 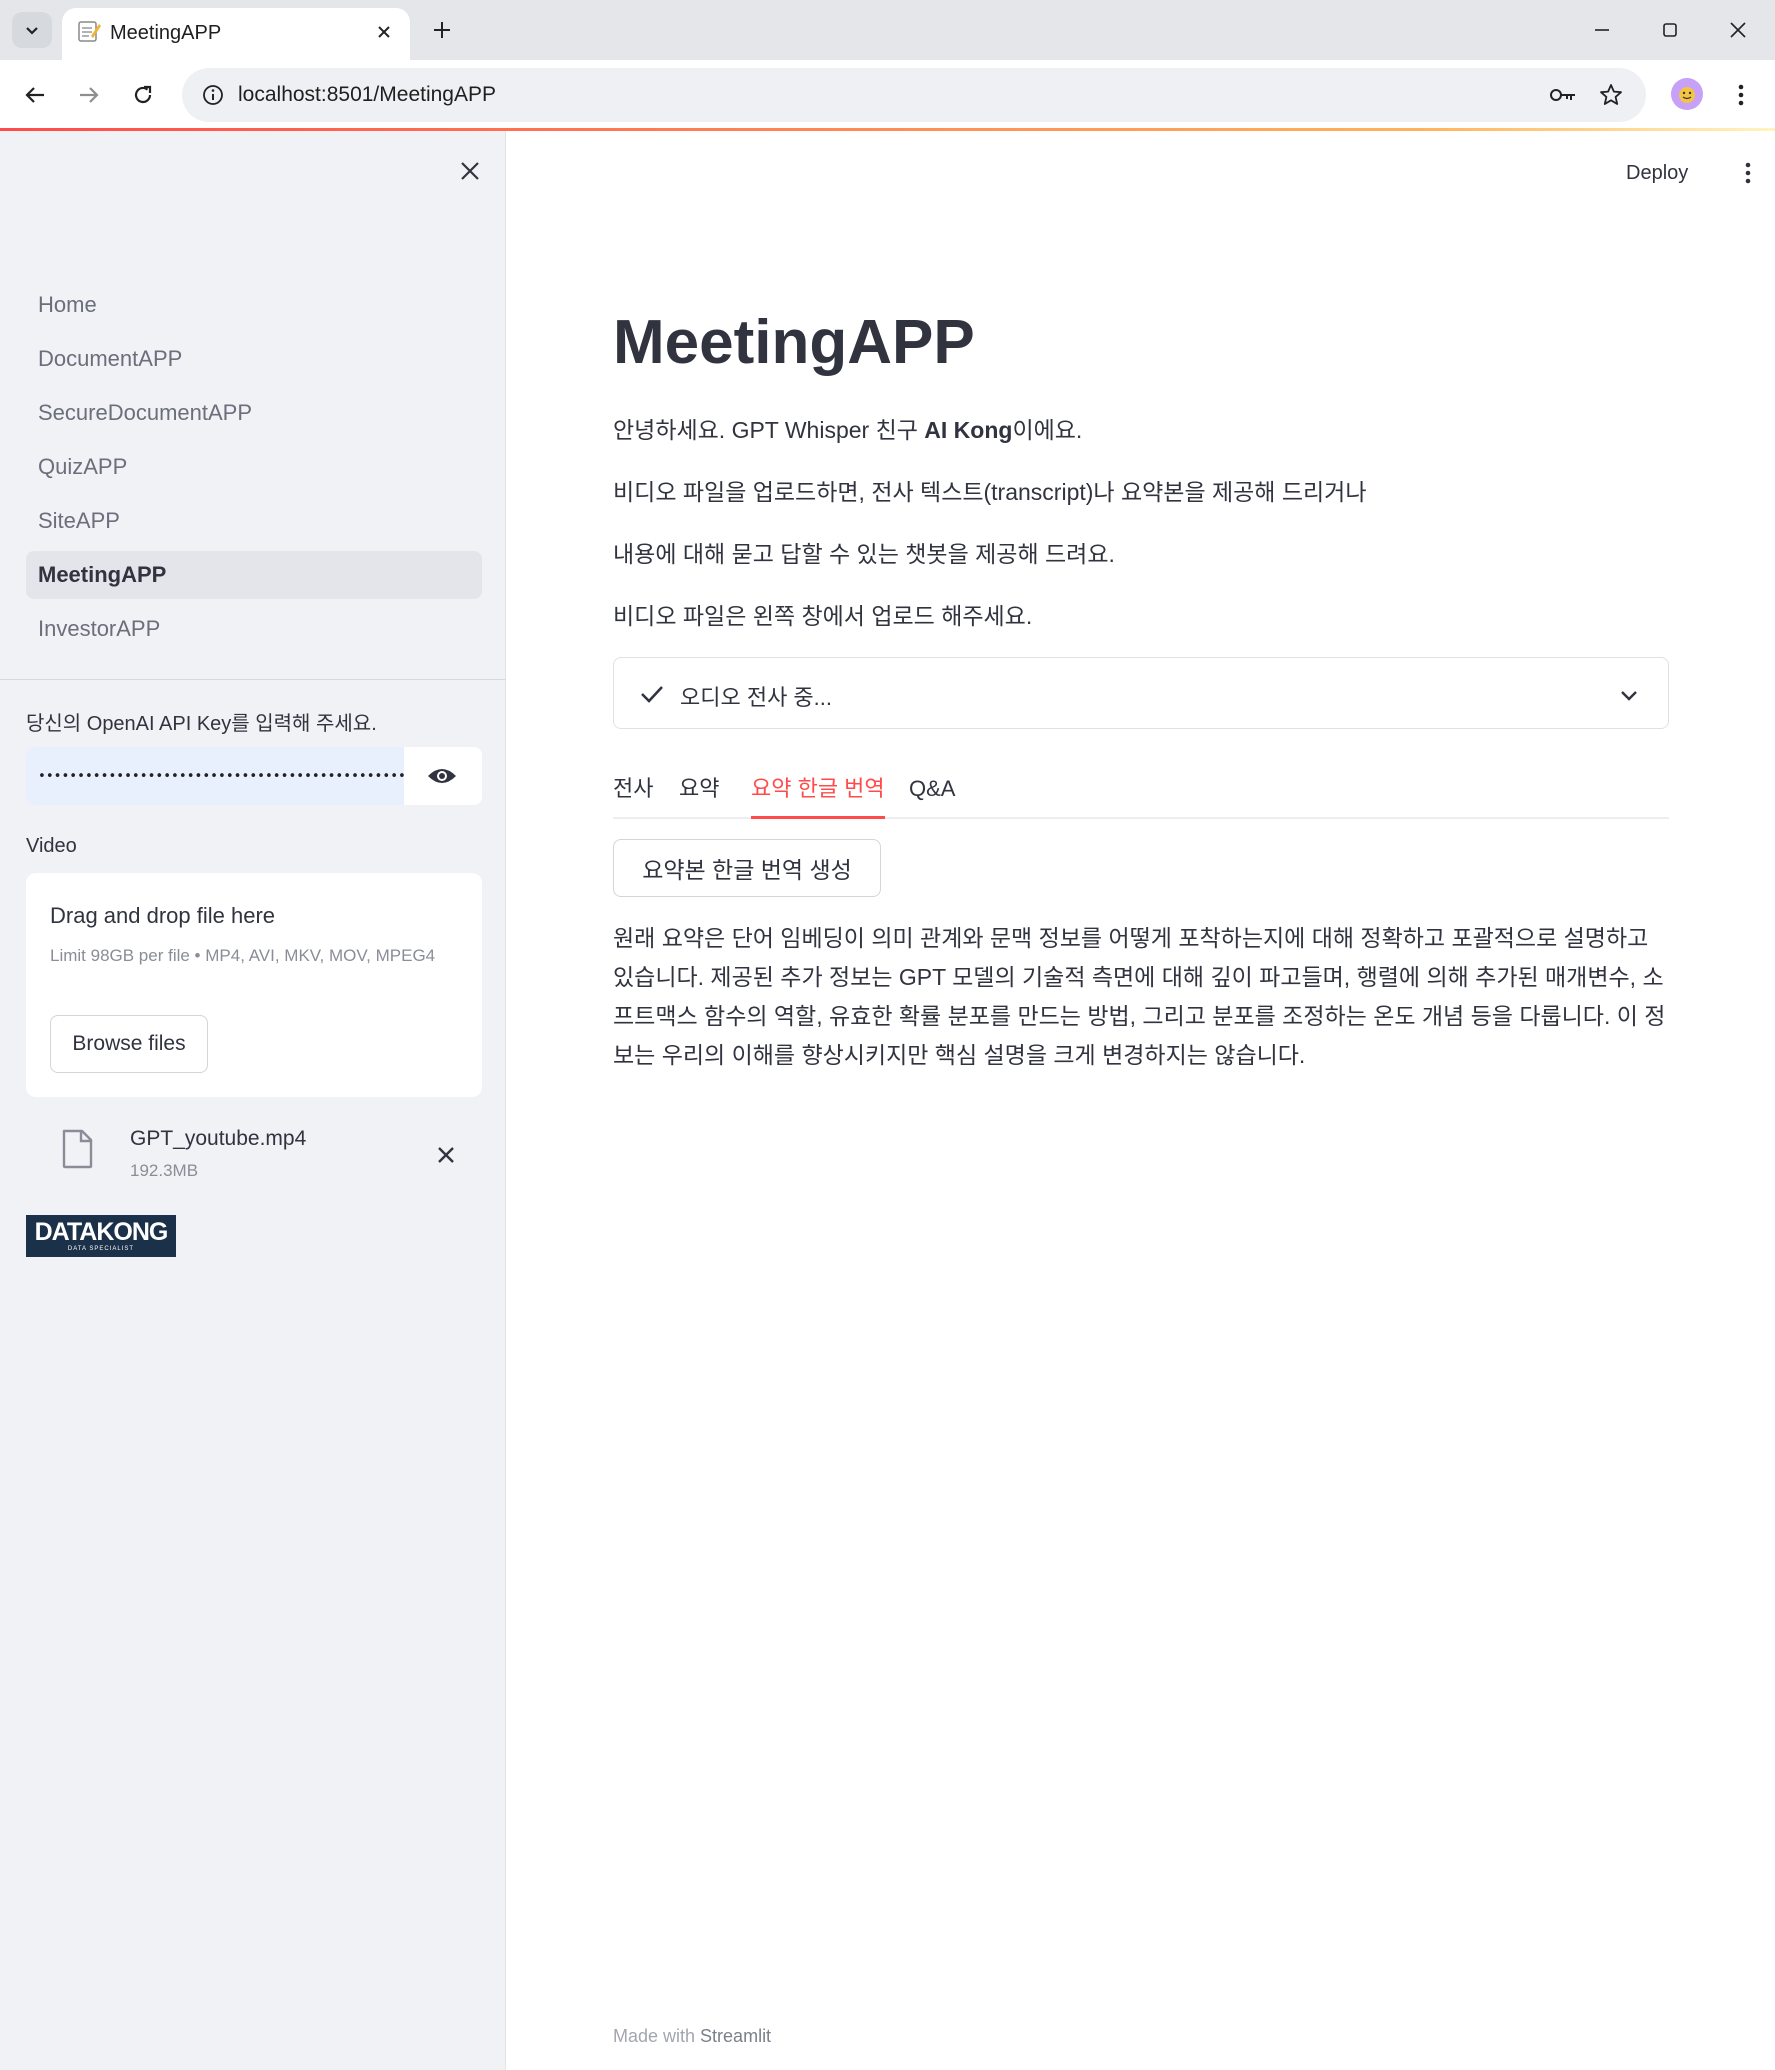 I want to click on sidebar-item-securedocumentapp: SecureDocumentAPP, so click(x=254, y=413).